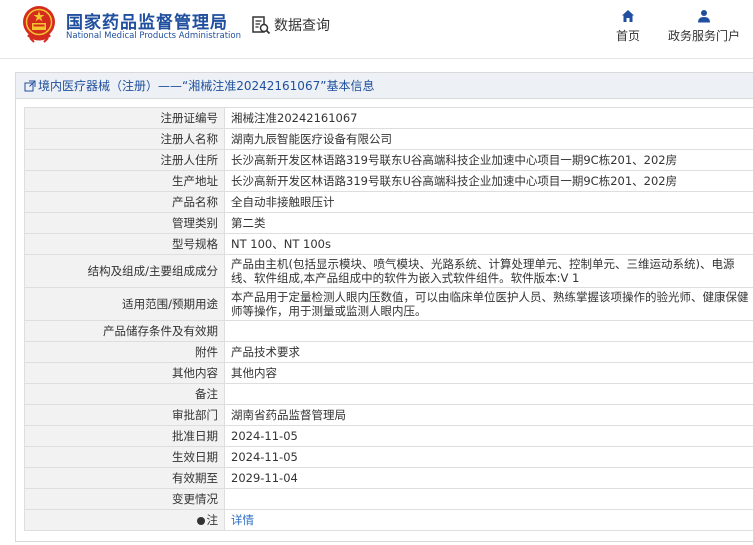  I want to click on panel-title-registration-number: “湘械注准20242161067”, so click(254, 85).